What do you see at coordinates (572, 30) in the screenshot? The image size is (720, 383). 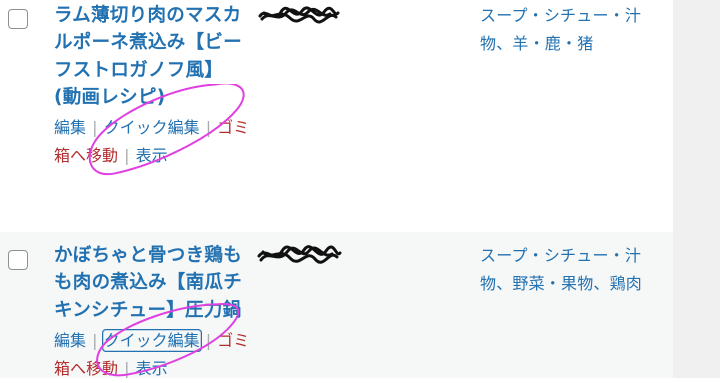 I see `post-categories: スープ・シチュー・汁物、羊・鹿・猪` at bounding box center [572, 30].